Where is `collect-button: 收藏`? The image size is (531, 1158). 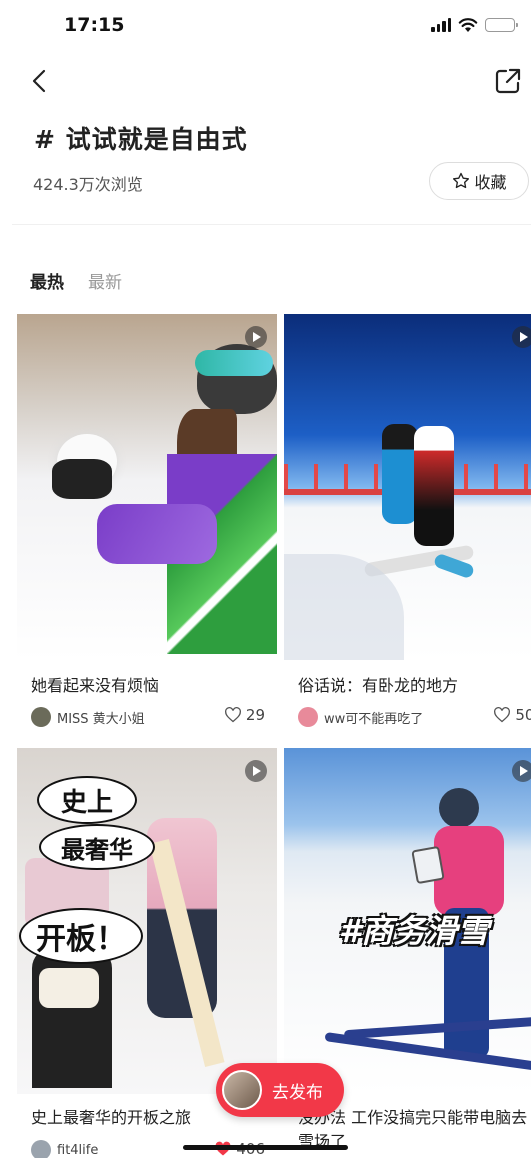
collect-button: 收藏 is located at coordinates (479, 181).